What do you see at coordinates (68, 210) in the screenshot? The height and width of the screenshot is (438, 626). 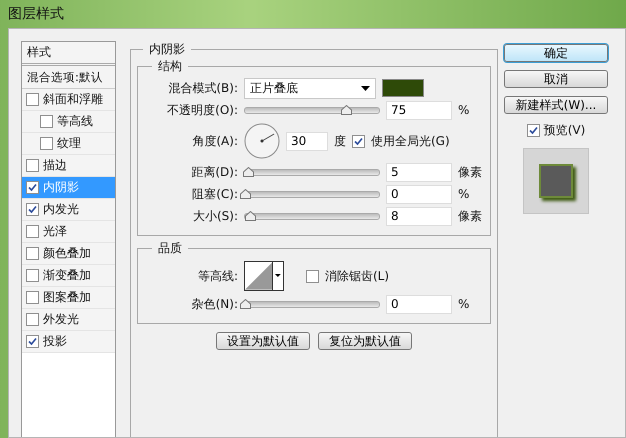 I see `style-item: 内发光` at bounding box center [68, 210].